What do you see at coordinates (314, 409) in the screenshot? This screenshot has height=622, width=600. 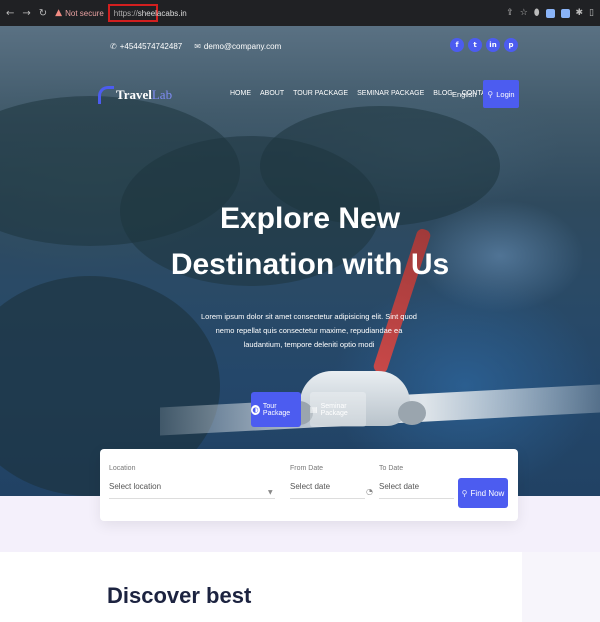 I see `calendar-icon: ▤` at bounding box center [314, 409].